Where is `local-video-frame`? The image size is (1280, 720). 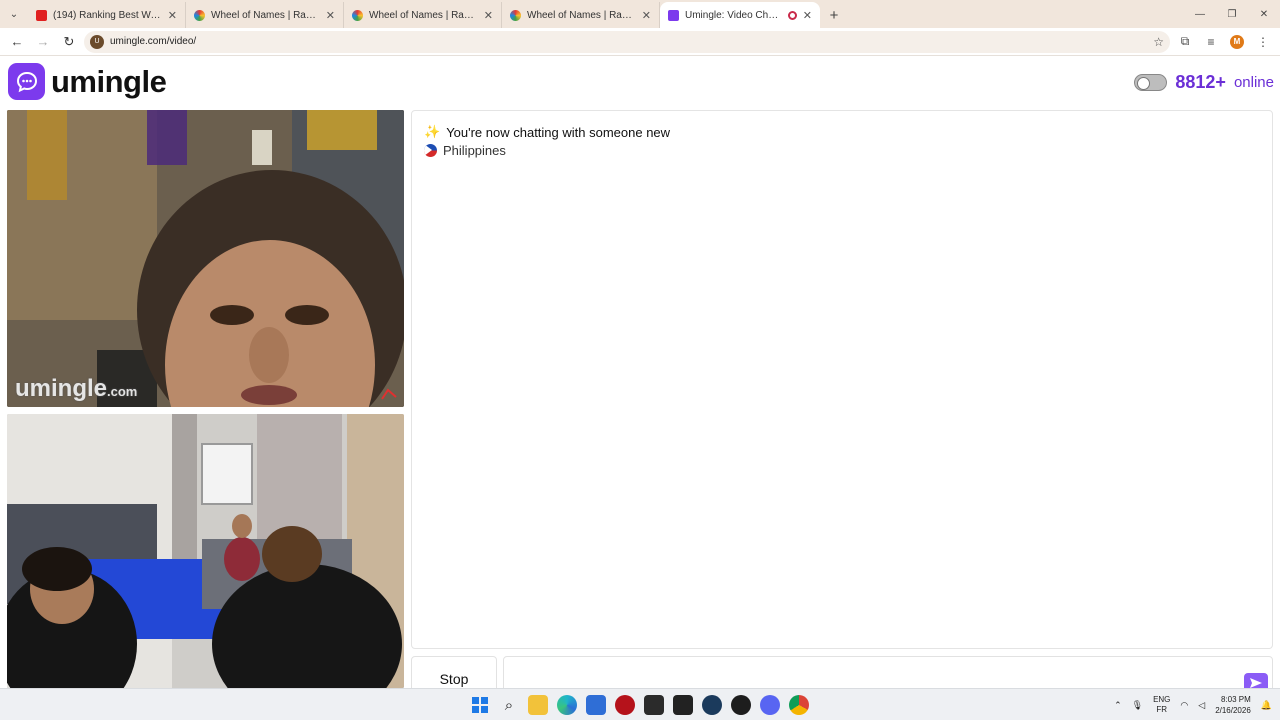
local-video-frame is located at coordinates (205, 551).